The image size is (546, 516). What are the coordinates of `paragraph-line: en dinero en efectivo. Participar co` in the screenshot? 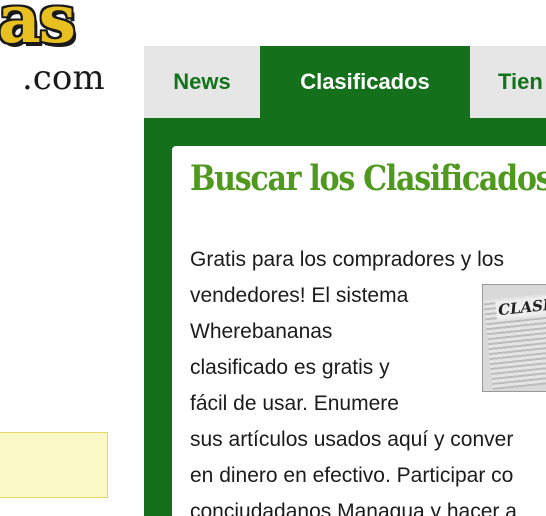 It's located at (352, 475).